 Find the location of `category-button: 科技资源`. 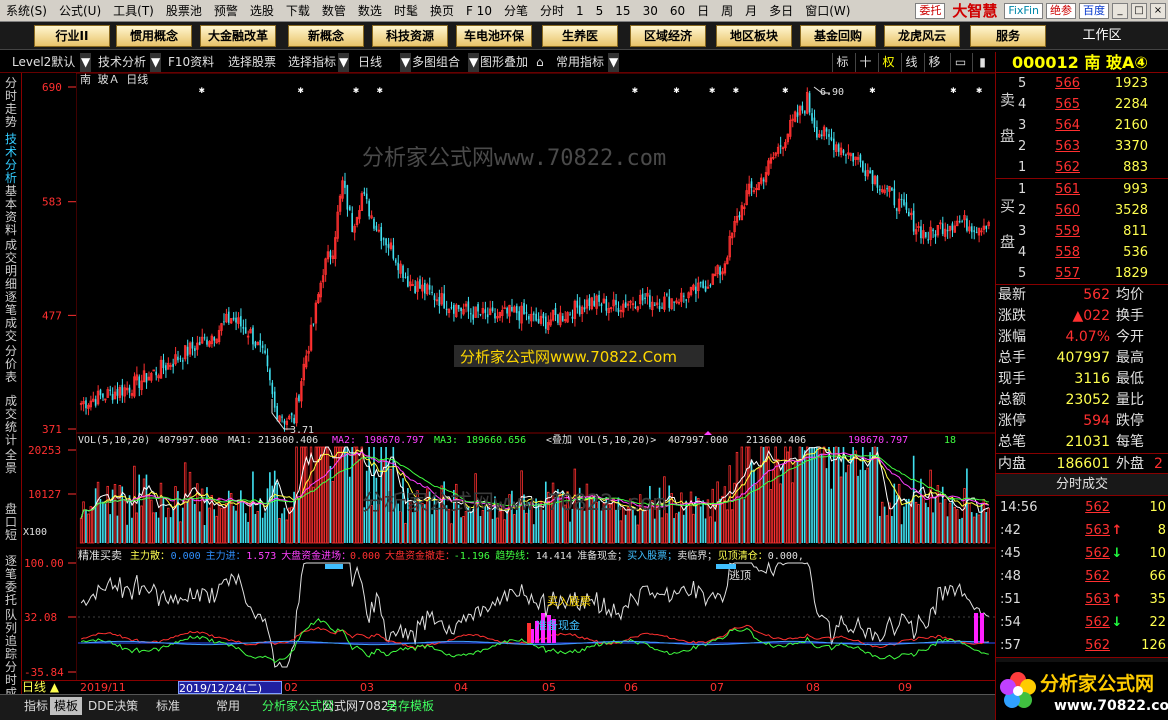

category-button: 科技资源 is located at coordinates (410, 36).